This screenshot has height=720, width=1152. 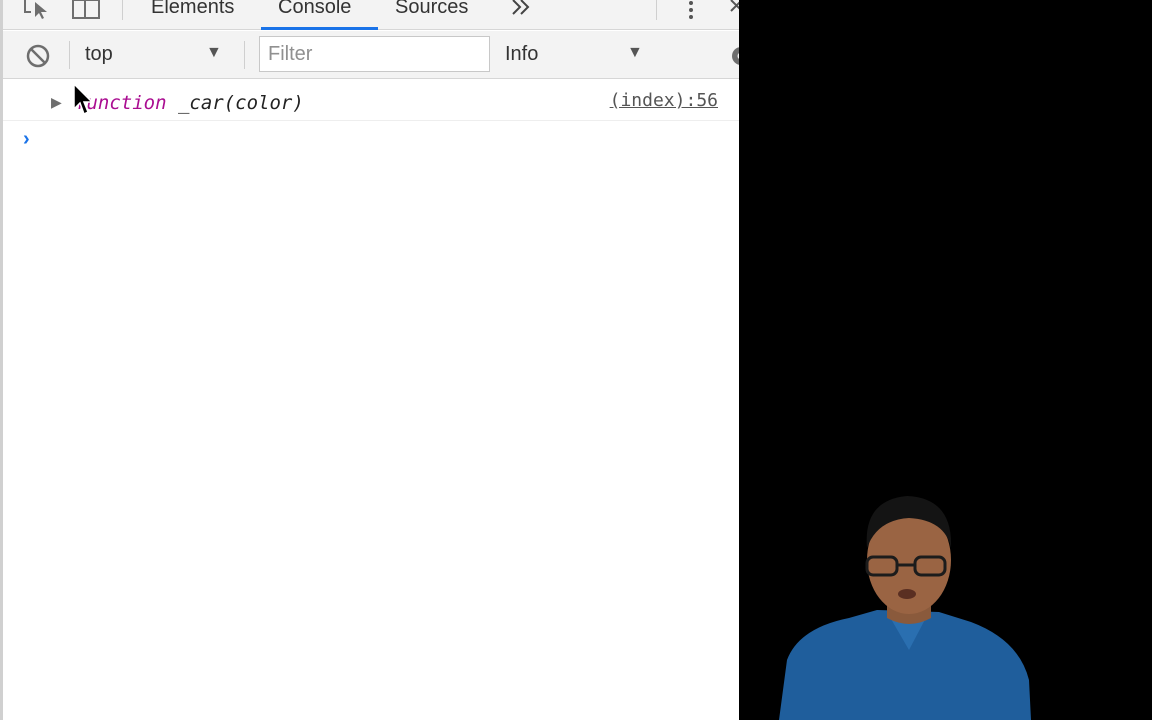 I want to click on context-selector-label: top, so click(x=99, y=54).